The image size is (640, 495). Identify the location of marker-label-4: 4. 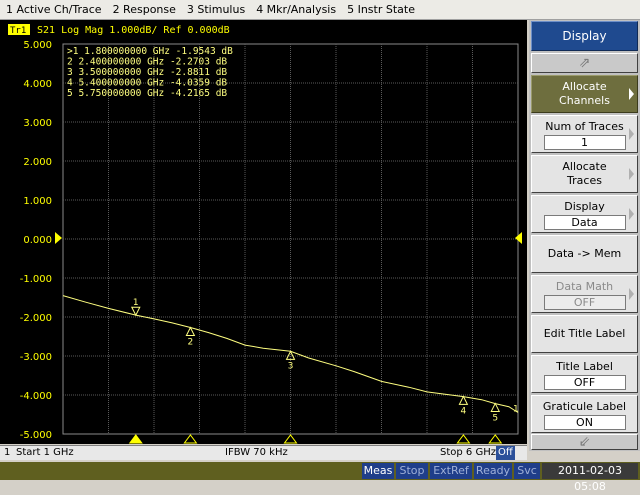
(464, 411).